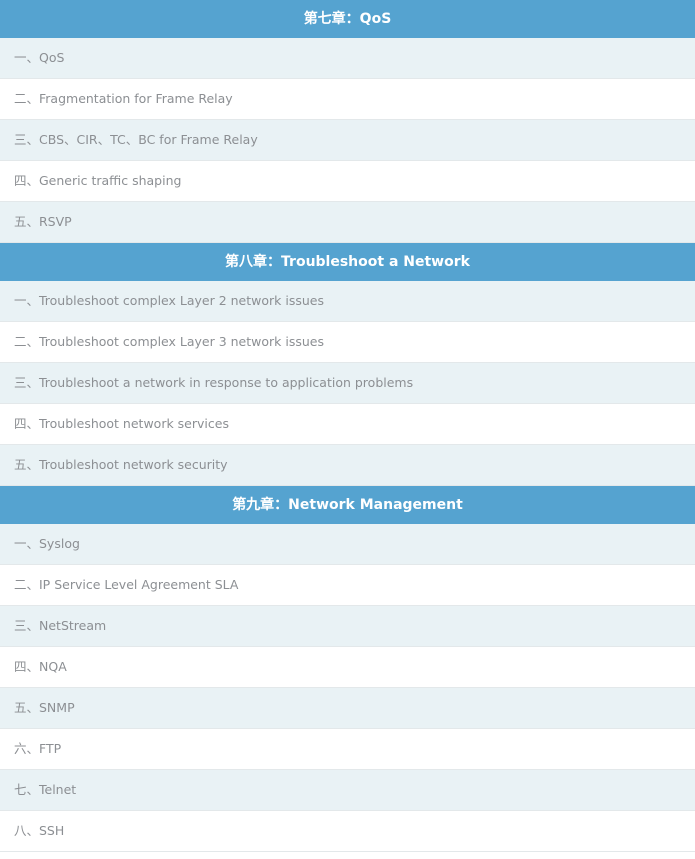 The width and height of the screenshot is (695, 859). What do you see at coordinates (347, 749) in the screenshot?
I see `list-item: 六、FTP` at bounding box center [347, 749].